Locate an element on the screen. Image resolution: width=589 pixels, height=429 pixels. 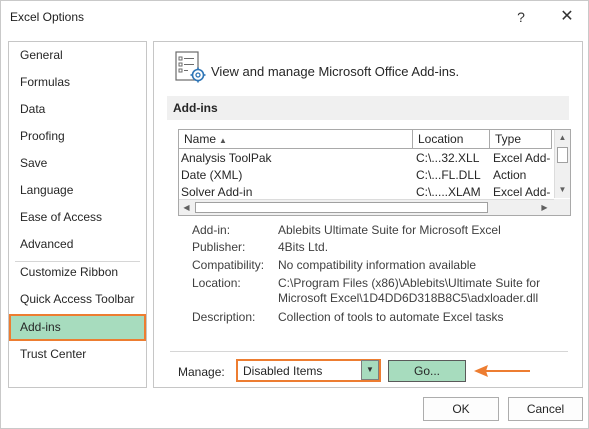
compatibility-label: Compatibility: is located at coordinates (228, 265).